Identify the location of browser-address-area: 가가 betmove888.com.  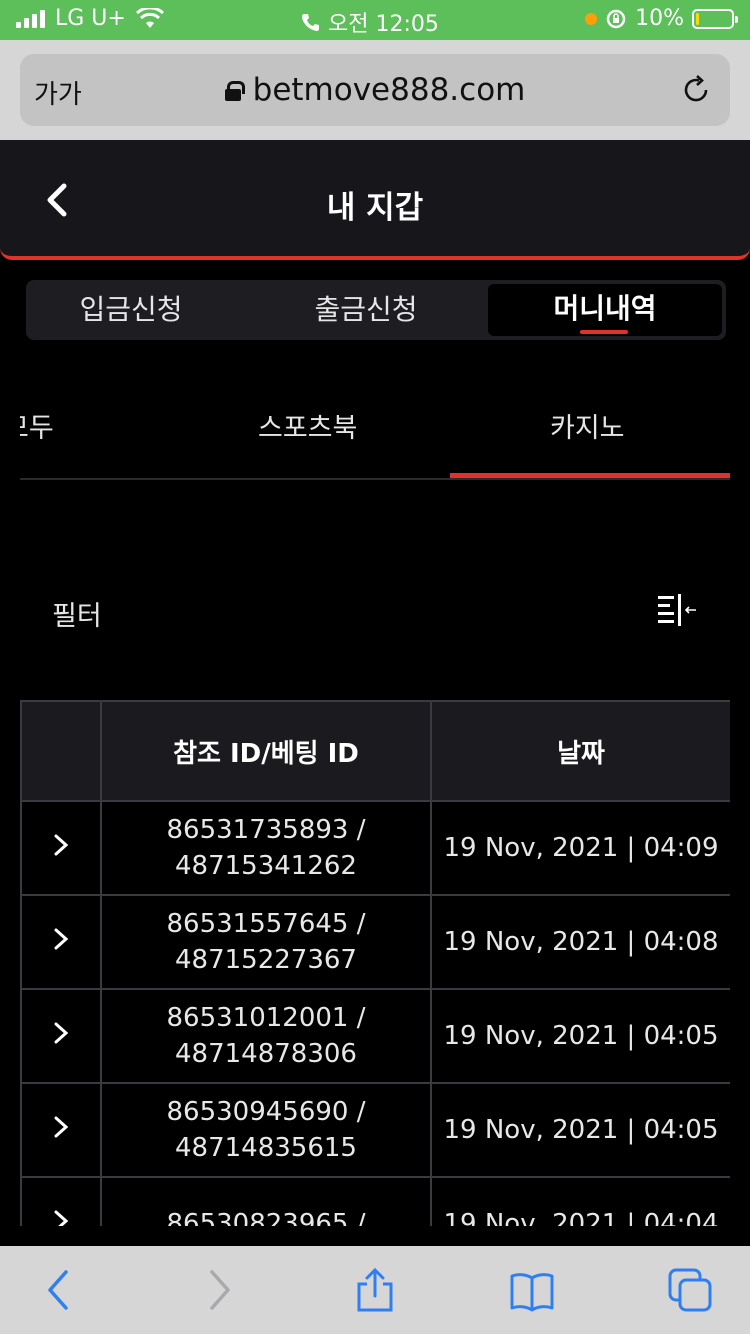
(375, 90).